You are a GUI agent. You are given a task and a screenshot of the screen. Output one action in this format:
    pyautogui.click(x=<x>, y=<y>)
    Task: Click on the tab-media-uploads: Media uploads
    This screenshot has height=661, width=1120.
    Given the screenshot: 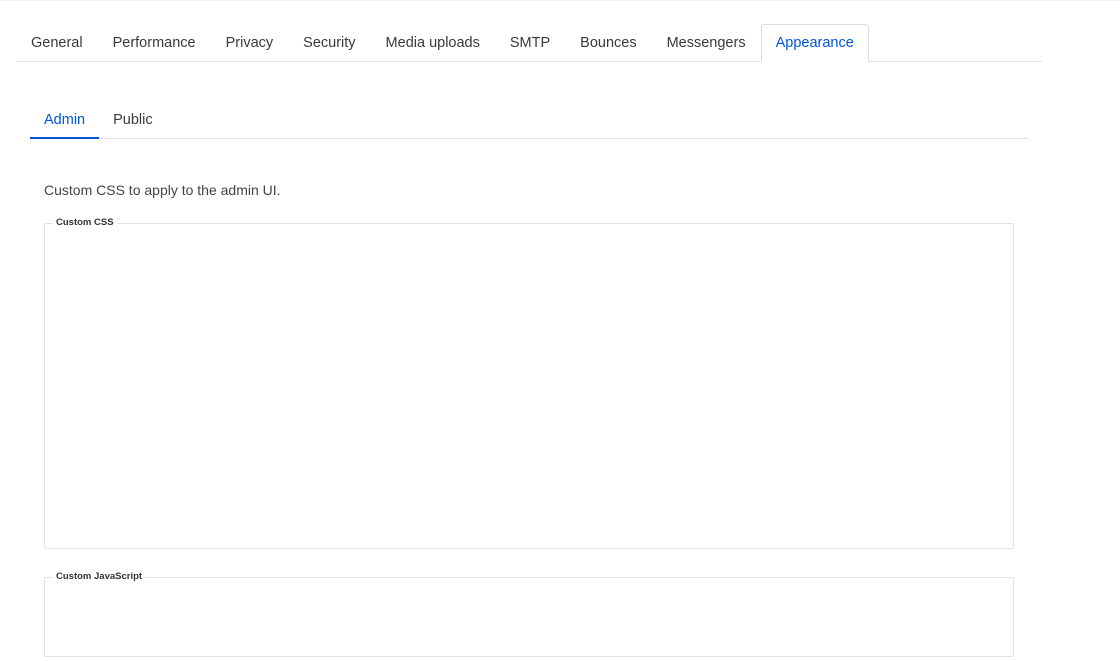 What is the action you would take?
    pyautogui.click(x=433, y=42)
    